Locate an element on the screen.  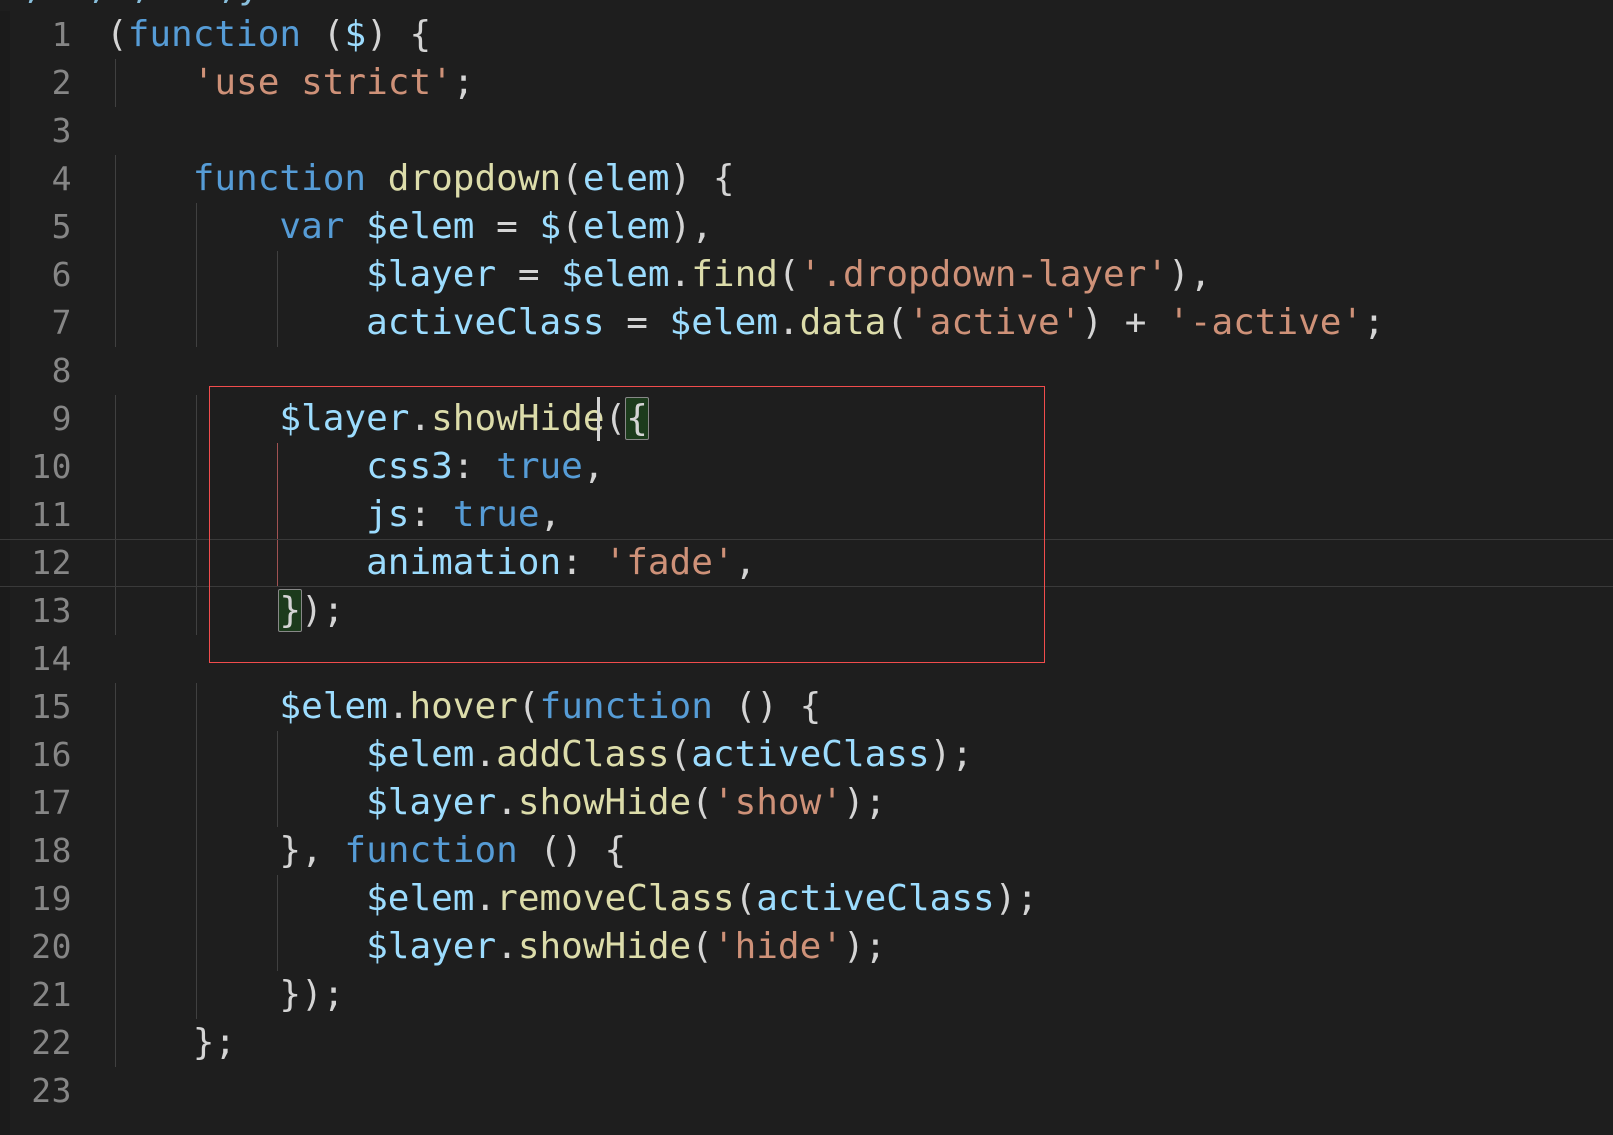
code-line-text: }; is located at coordinates (171, 1043).